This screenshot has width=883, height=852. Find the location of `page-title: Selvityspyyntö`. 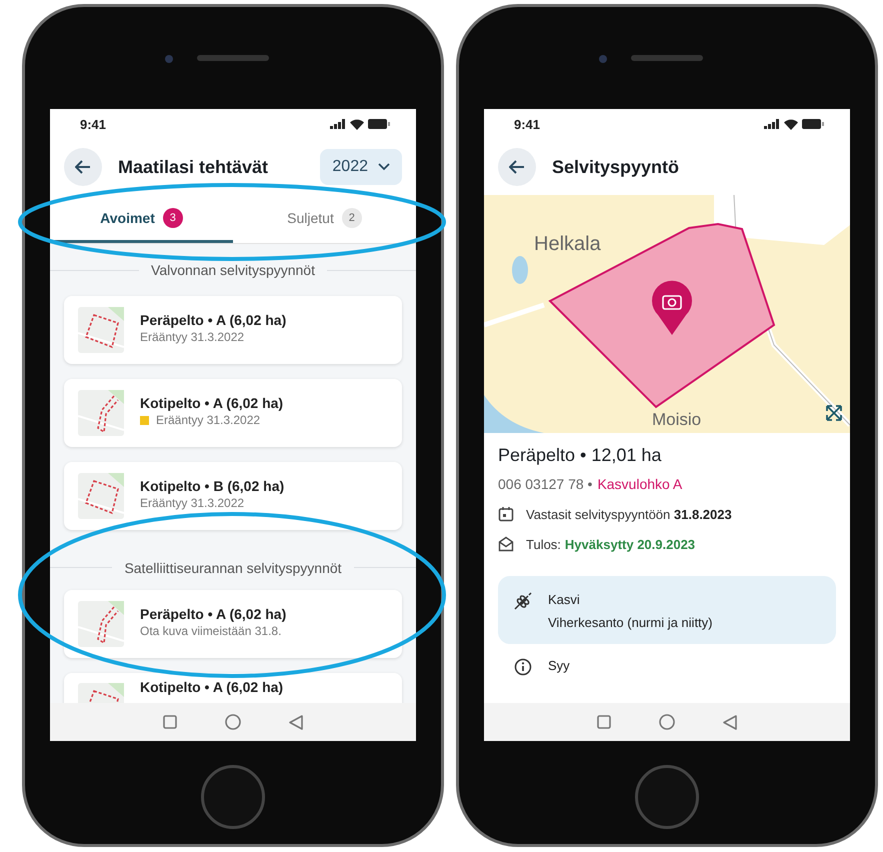

page-title: Selvityspyyntö is located at coordinates (616, 167).